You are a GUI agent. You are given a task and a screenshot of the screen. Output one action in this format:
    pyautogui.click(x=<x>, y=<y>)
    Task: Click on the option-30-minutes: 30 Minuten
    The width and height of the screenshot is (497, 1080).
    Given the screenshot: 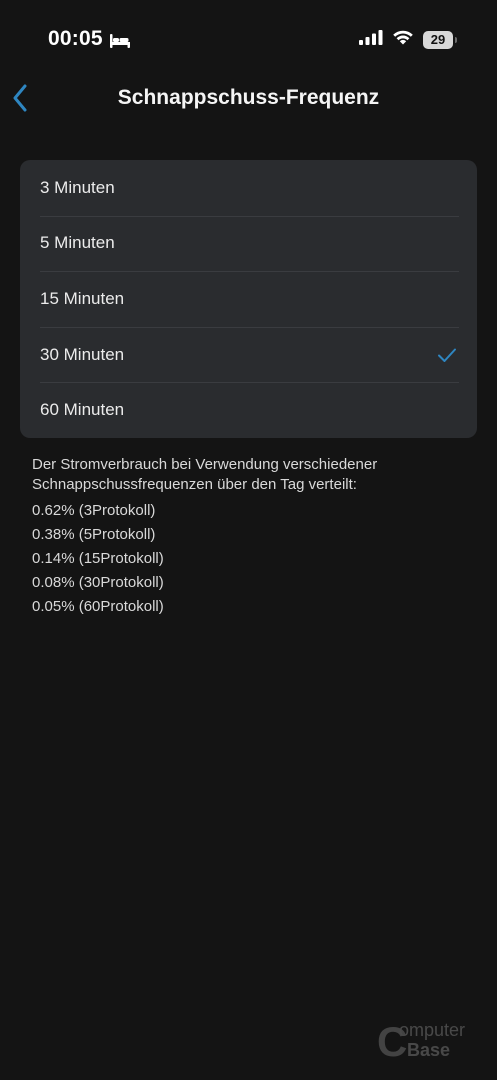 What is the action you would take?
    pyautogui.click(x=248, y=354)
    